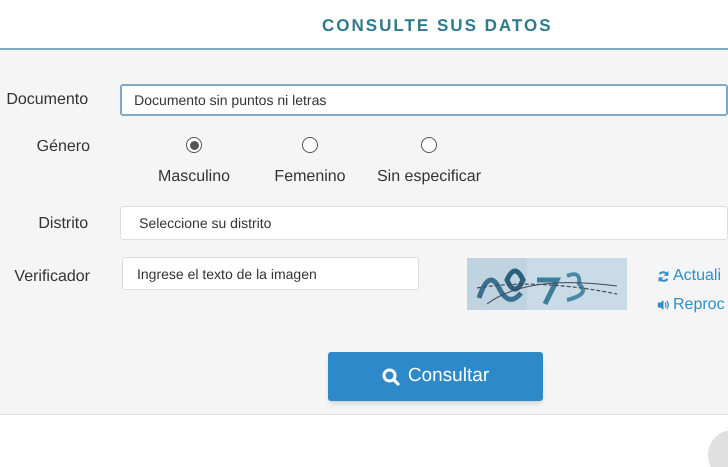 The image size is (728, 467). Describe the element at coordinates (310, 177) in the screenshot. I see `radio-label: Femenino` at that location.